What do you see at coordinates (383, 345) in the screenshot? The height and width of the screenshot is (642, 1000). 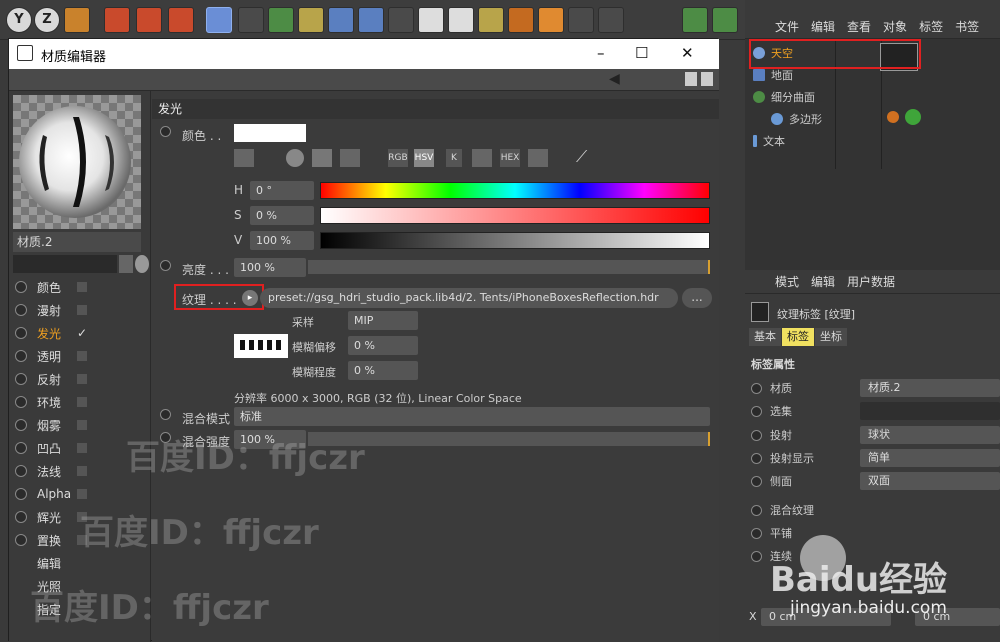 I see `blur-offset-field: 0 %` at bounding box center [383, 345].